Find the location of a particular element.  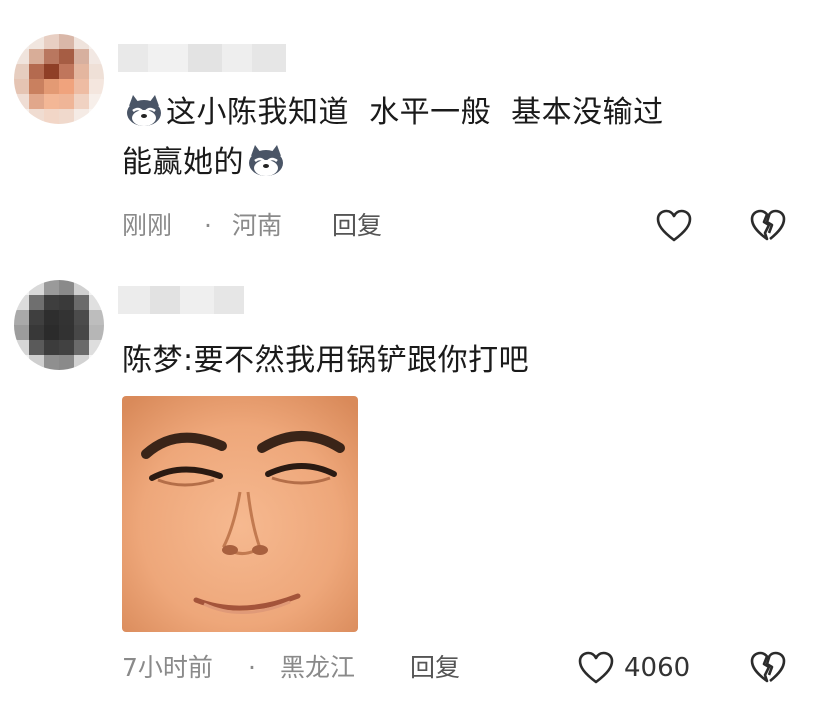

comment-text-line1: 陈梦:要不然我用锅铲跟你打吧 is located at coordinates (326, 360).